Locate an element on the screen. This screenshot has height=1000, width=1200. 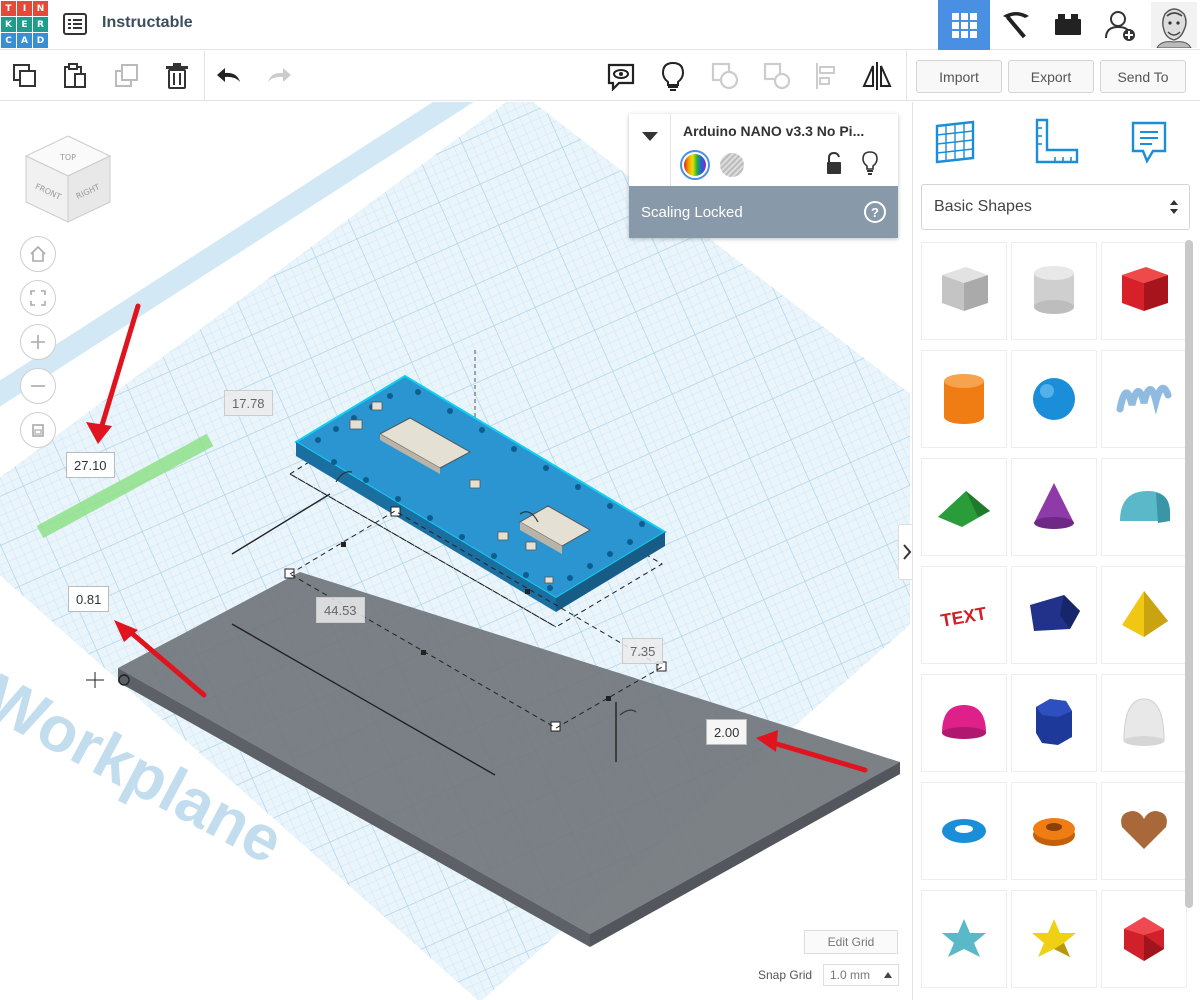
shape-star-icon is located at coordinates (964, 939).